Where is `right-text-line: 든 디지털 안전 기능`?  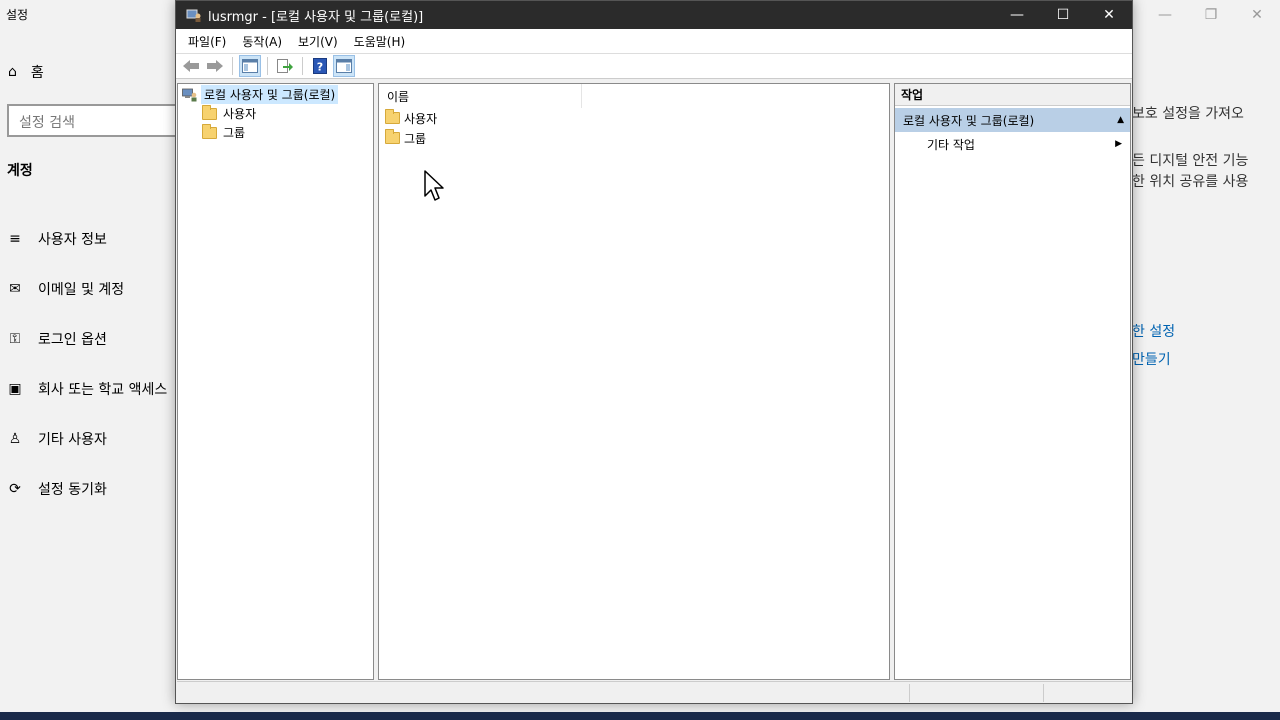 right-text-line: 든 디지털 안전 기능 is located at coordinates (1190, 161).